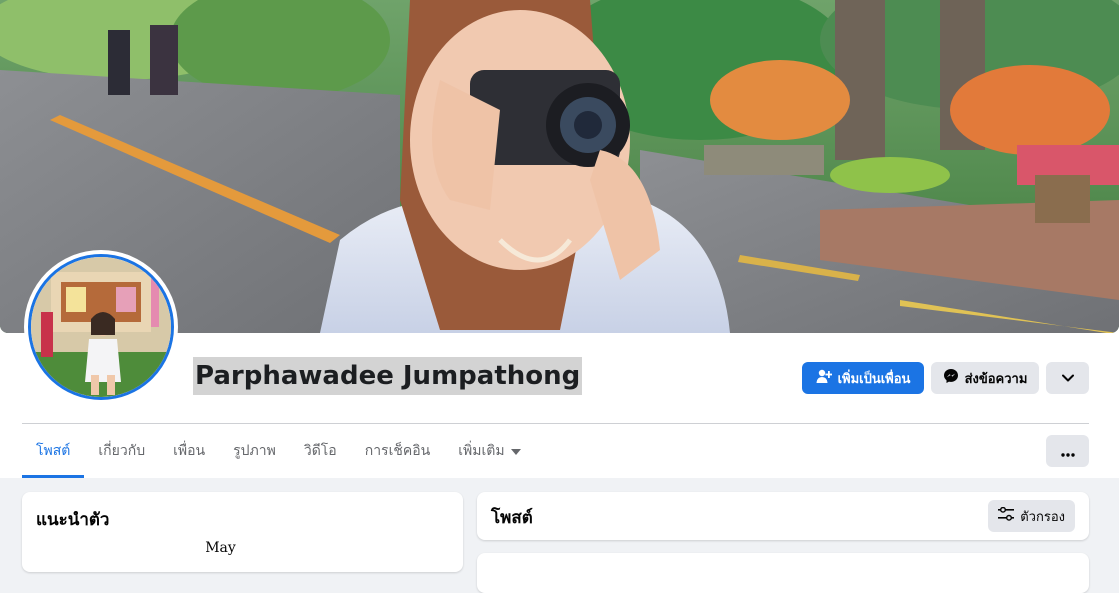  I want to click on tab-more: เพิ่มเติม, so click(489, 451).